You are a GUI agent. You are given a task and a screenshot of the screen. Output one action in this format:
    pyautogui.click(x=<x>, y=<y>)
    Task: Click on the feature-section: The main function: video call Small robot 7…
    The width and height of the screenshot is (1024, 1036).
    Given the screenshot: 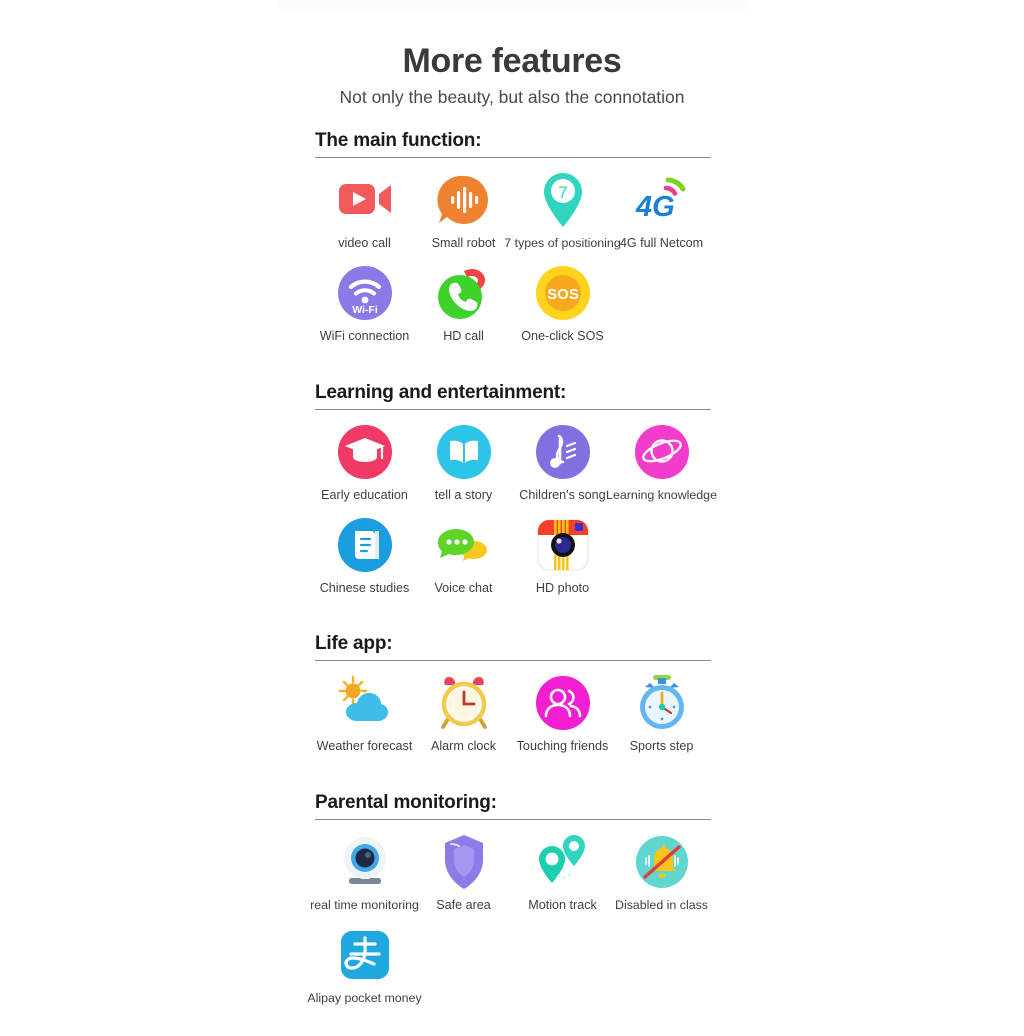 What is the action you would take?
    pyautogui.click(x=513, y=254)
    